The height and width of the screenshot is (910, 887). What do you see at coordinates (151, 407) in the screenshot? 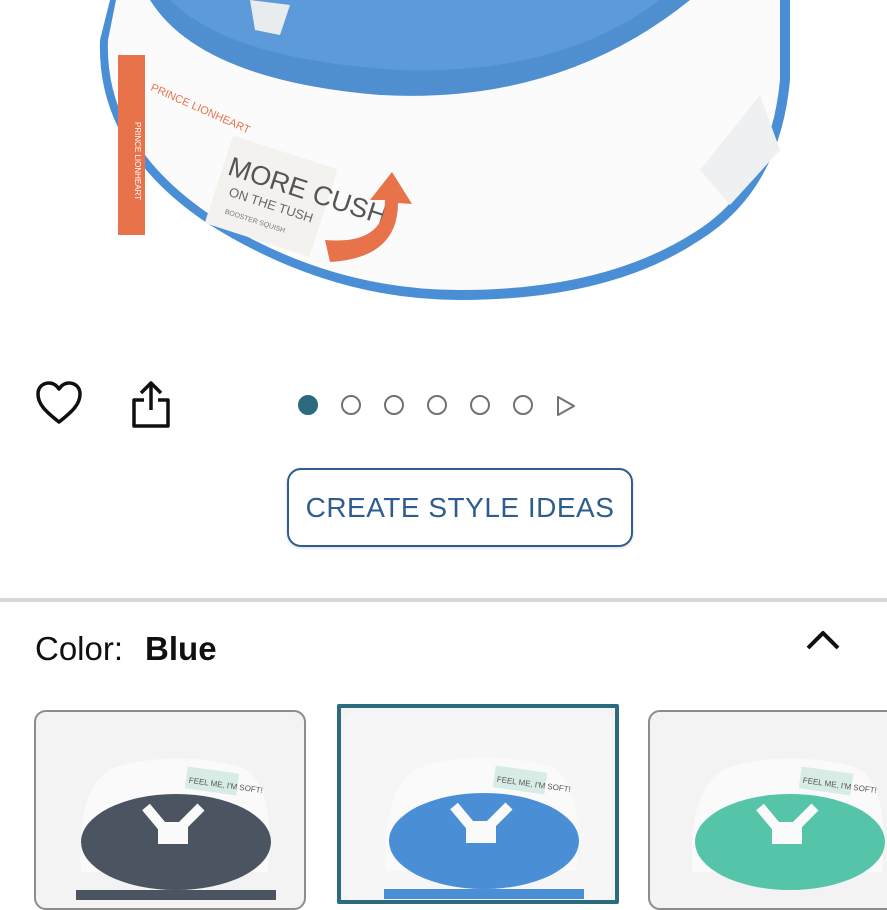
I see `share-icon` at bounding box center [151, 407].